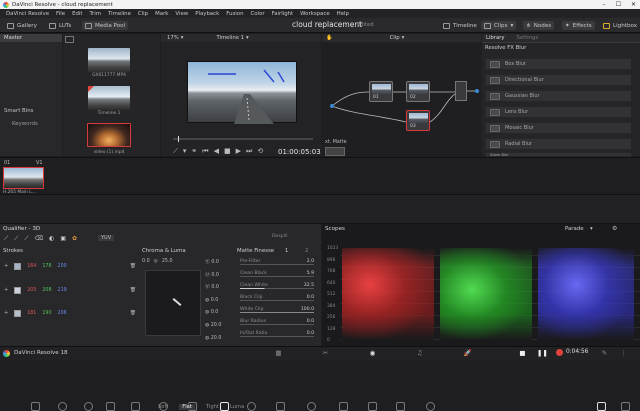 The image size is (640, 411). Describe the element at coordinates (277, 273) in the screenshot. I see `matte-clean-black: Clean Black 5.9` at that location.